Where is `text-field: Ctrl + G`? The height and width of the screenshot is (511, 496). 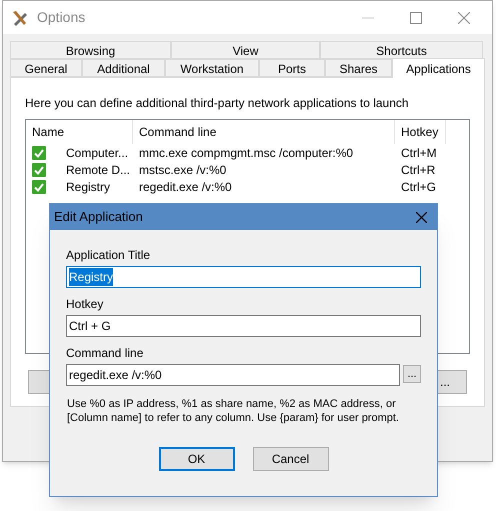 text-field: Ctrl + G is located at coordinates (243, 326).